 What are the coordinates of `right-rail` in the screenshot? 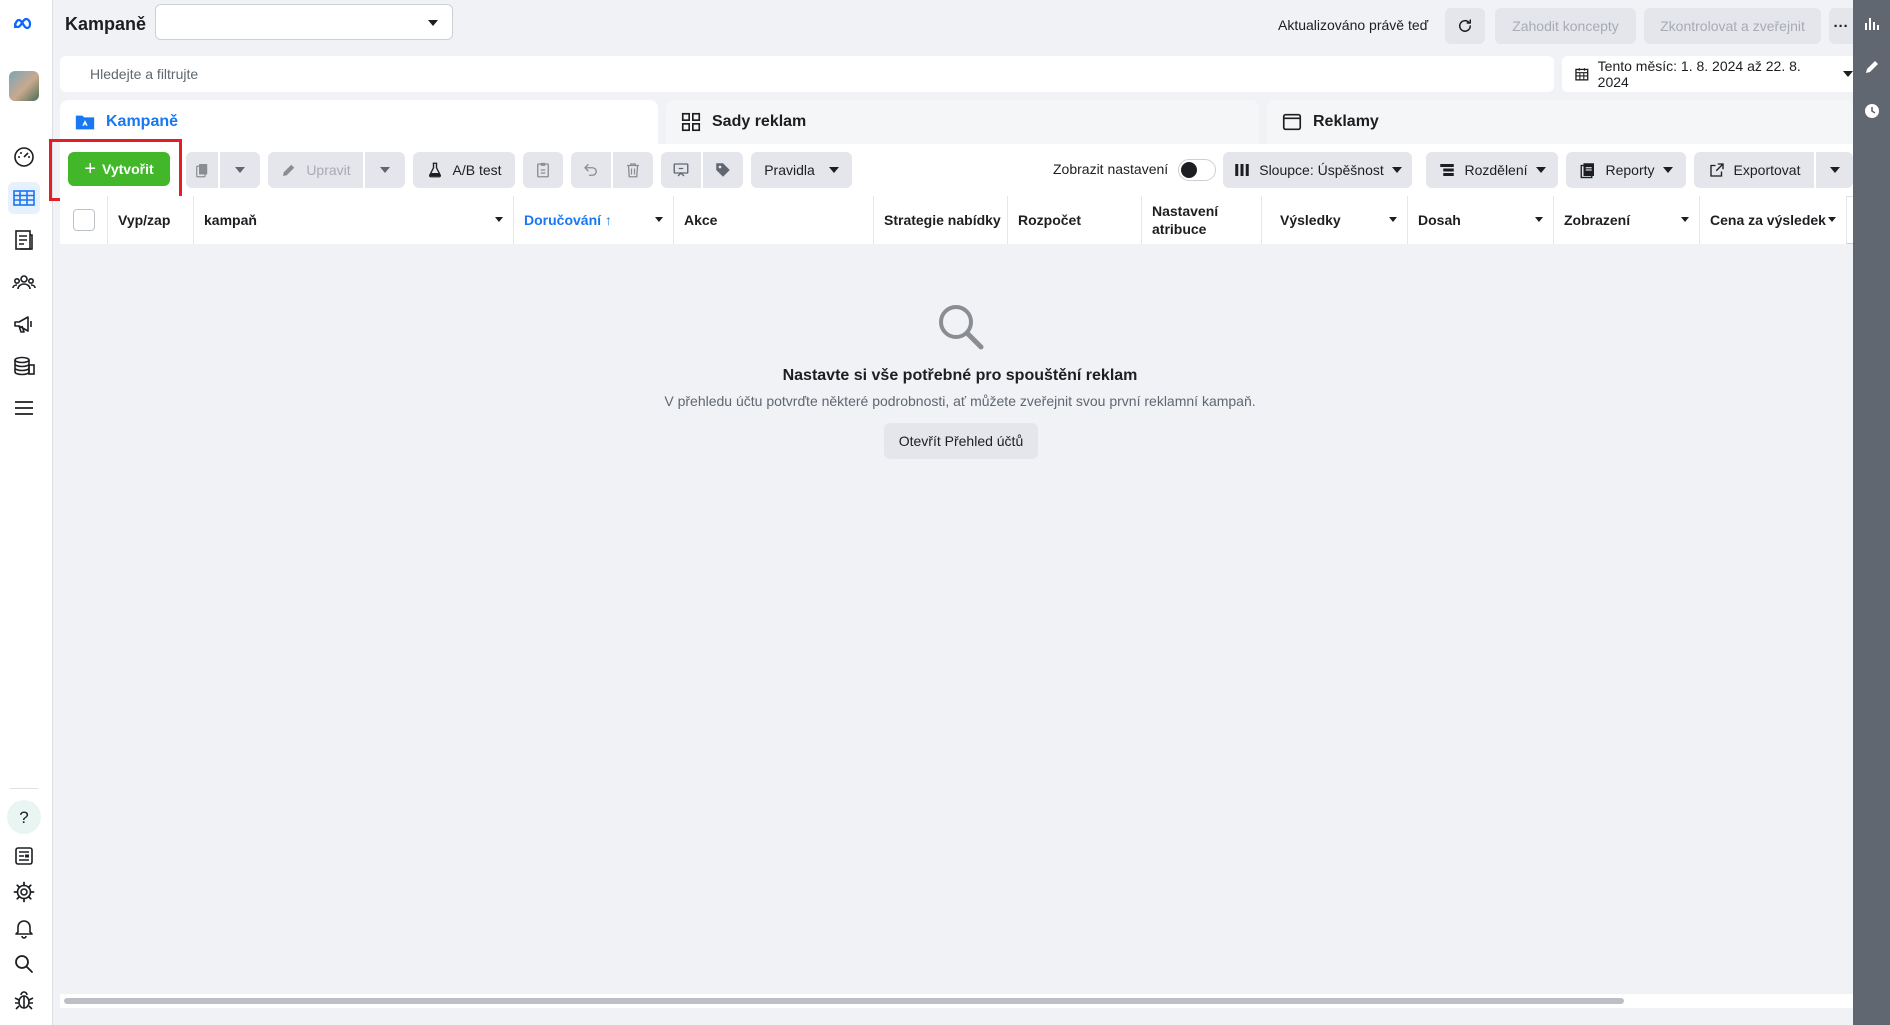 It's located at (1871, 512).